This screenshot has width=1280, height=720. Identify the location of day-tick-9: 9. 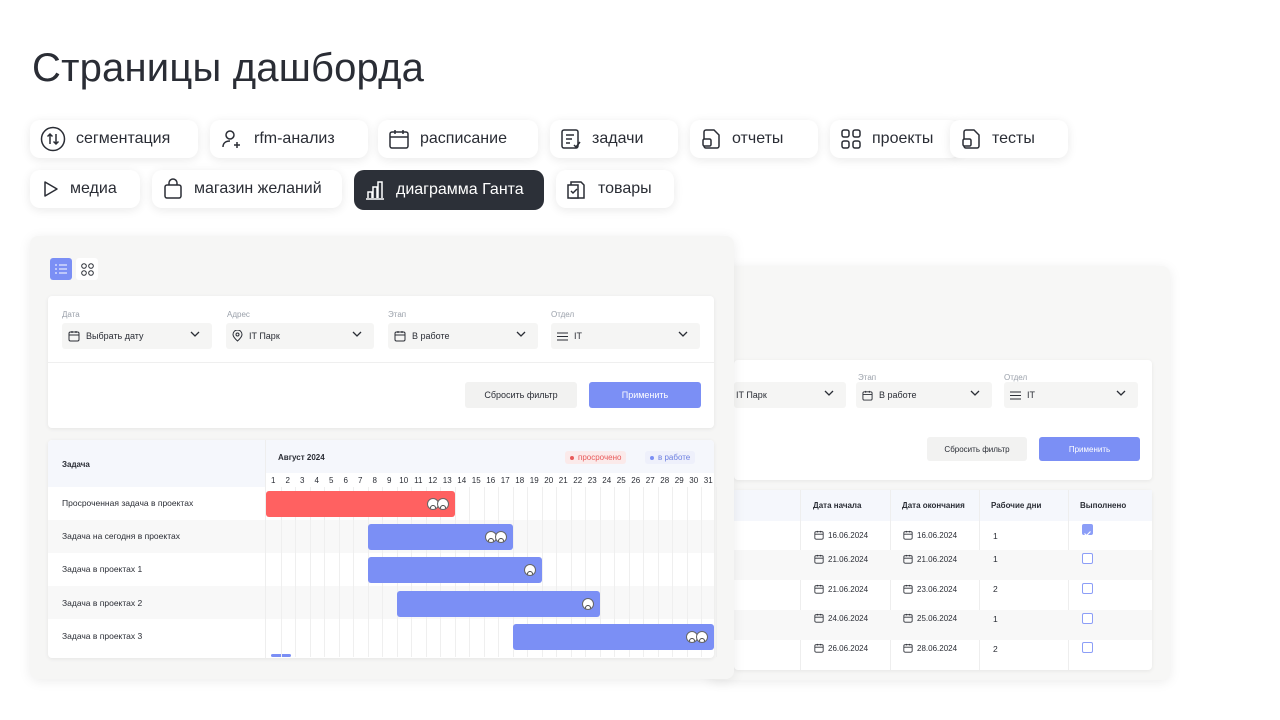
(389, 480).